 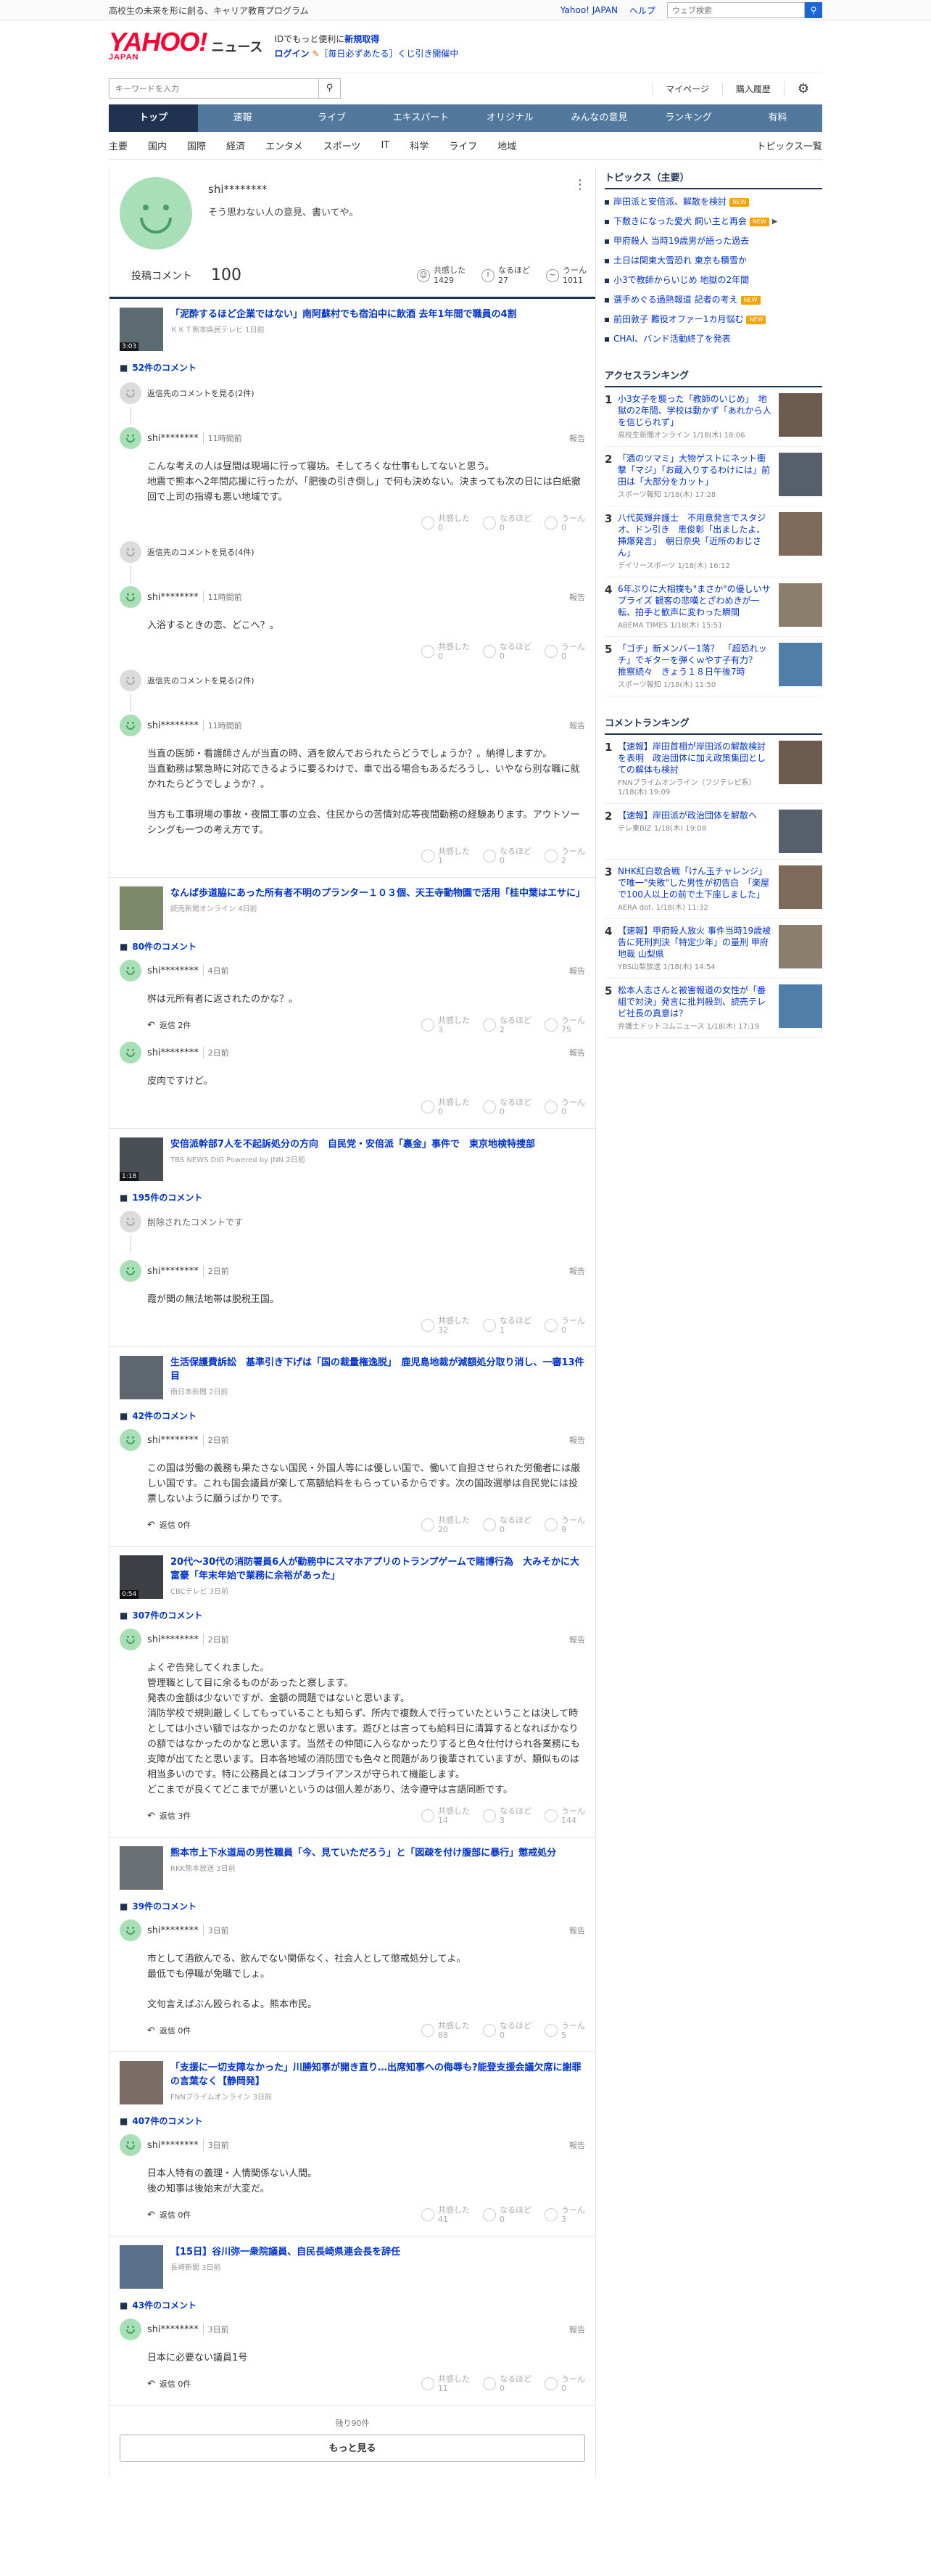 What do you see at coordinates (672, 339) in the screenshot?
I see `topic-title: CHAI、バンド活動終了を発表` at bounding box center [672, 339].